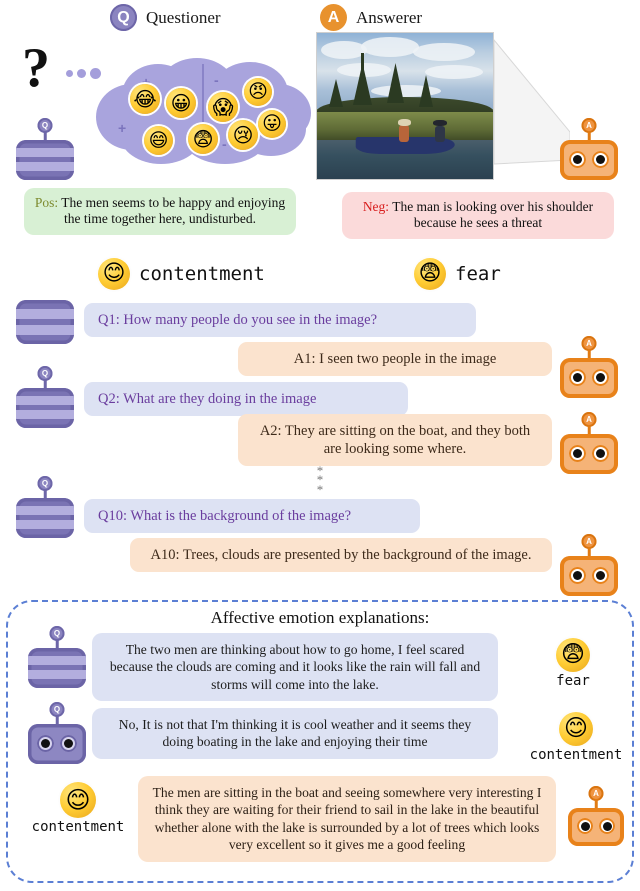  What do you see at coordinates (181, 103) in the screenshot?
I see `smiling-wide-eyes-icon: 😀` at bounding box center [181, 103].